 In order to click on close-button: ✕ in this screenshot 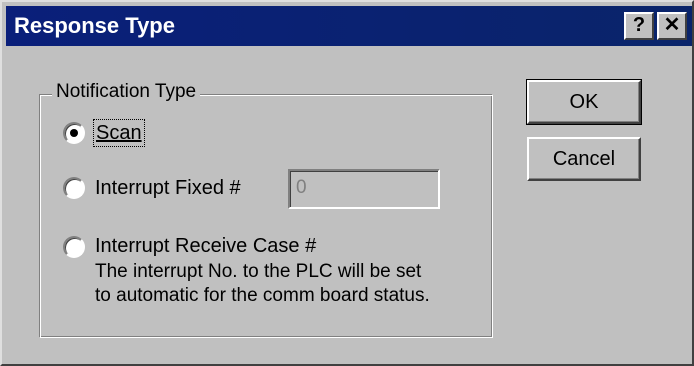, I will do `click(672, 26)`.